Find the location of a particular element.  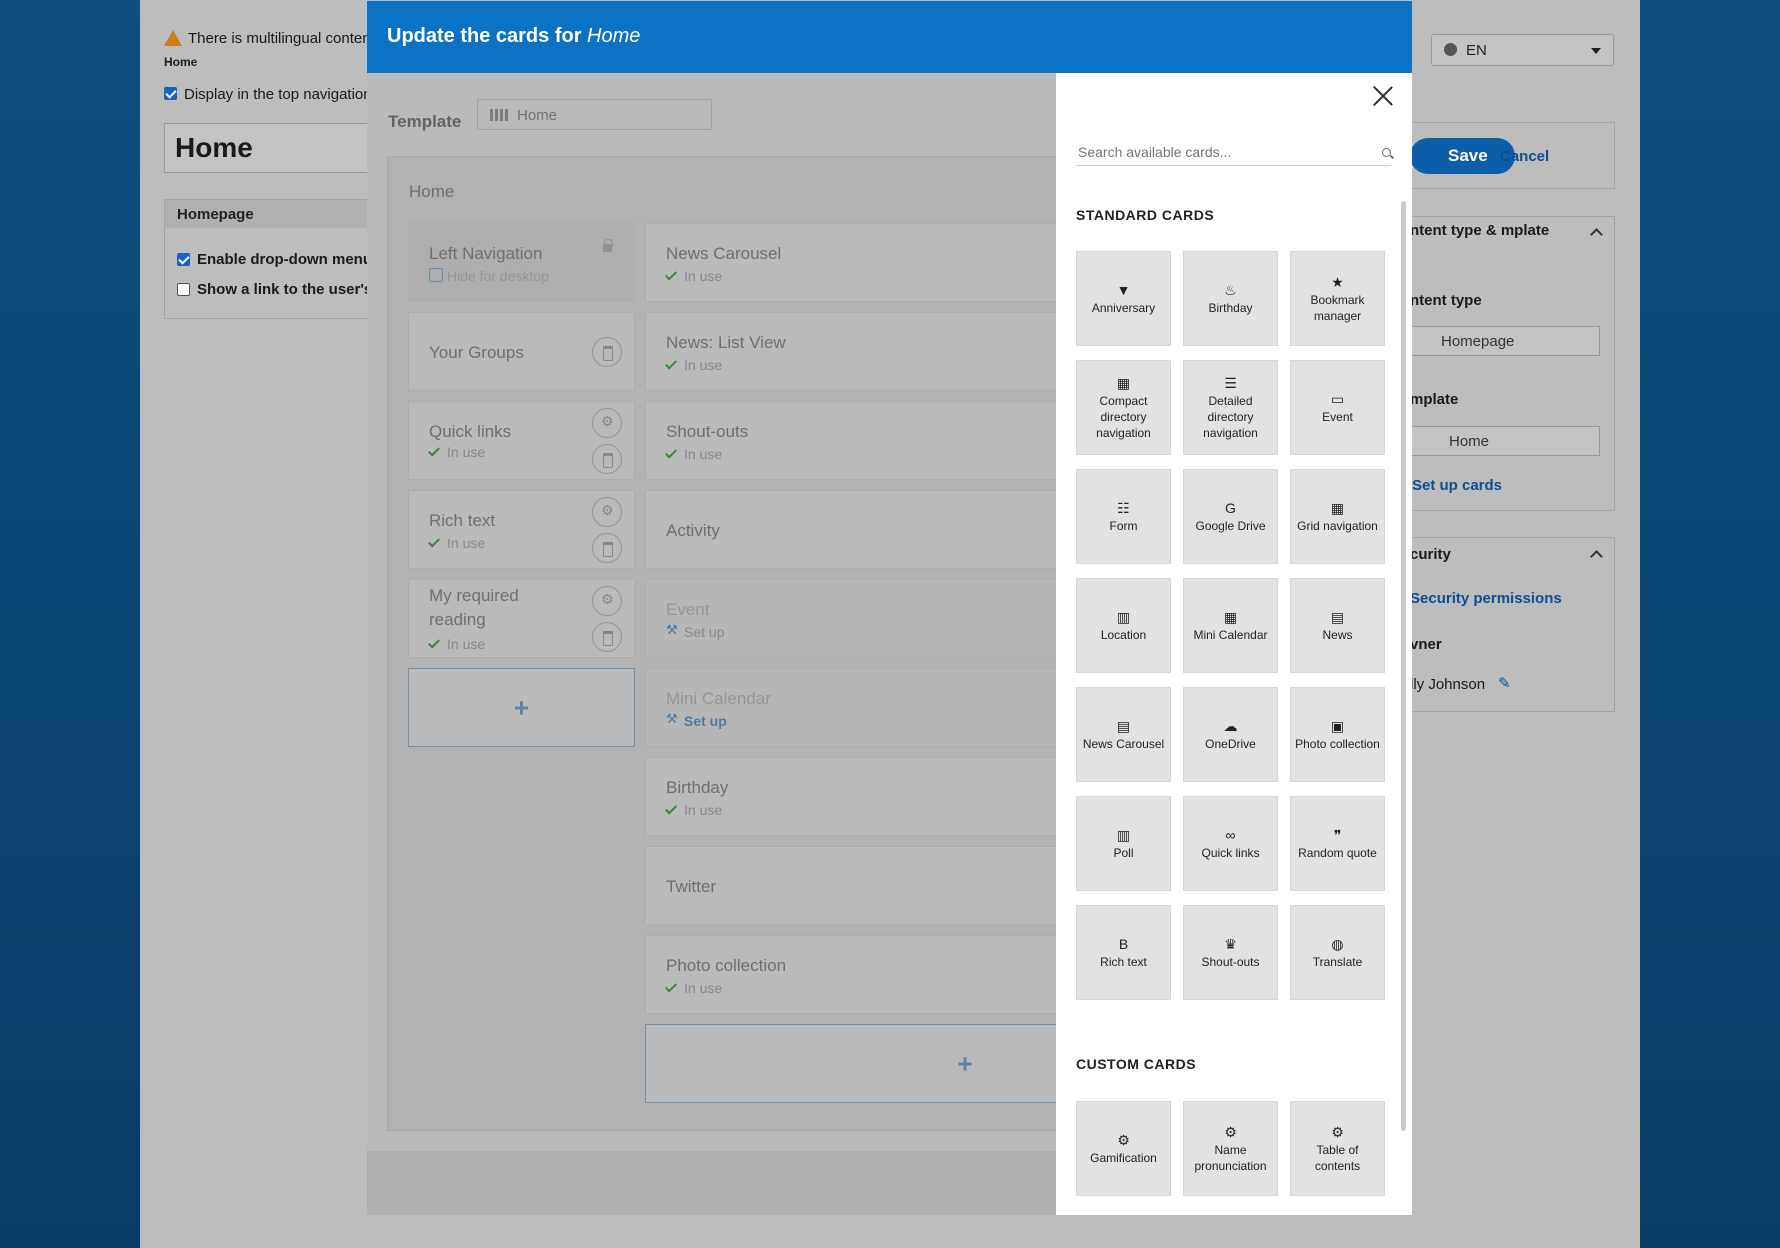

quick-links-icon: ∞ is located at coordinates (1230, 834).